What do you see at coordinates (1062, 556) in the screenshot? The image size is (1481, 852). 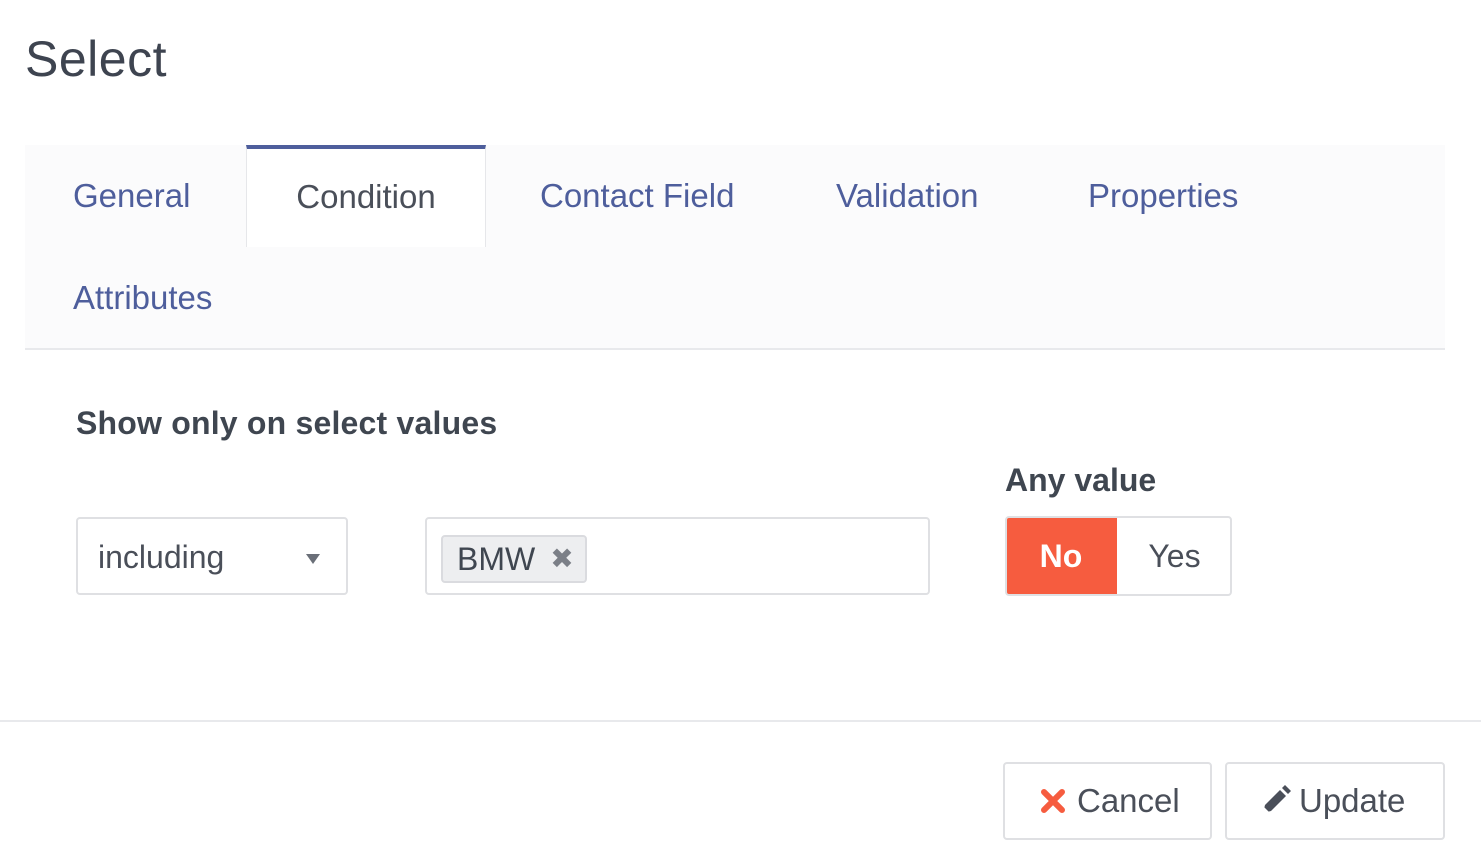 I see `any-value-no-button: No` at bounding box center [1062, 556].